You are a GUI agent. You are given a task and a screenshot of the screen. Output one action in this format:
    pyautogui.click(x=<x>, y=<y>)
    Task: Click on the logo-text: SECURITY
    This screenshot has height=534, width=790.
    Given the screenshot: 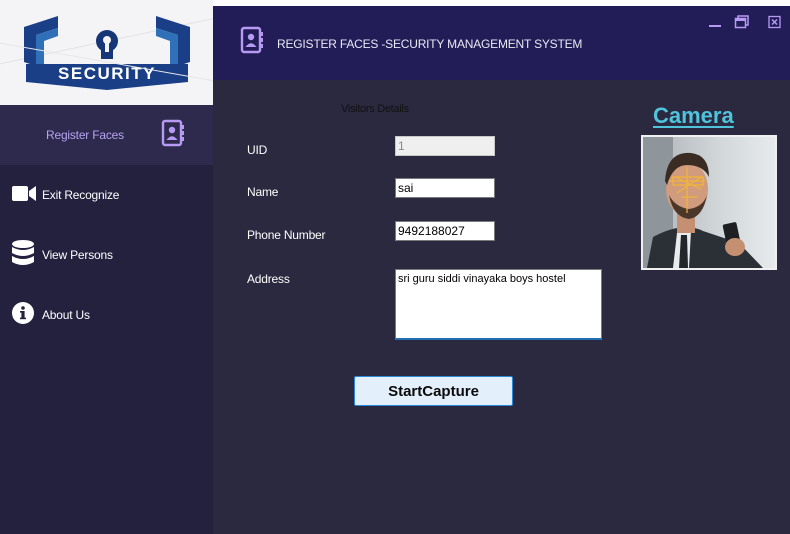 What is the action you would take?
    pyautogui.click(x=107, y=73)
    